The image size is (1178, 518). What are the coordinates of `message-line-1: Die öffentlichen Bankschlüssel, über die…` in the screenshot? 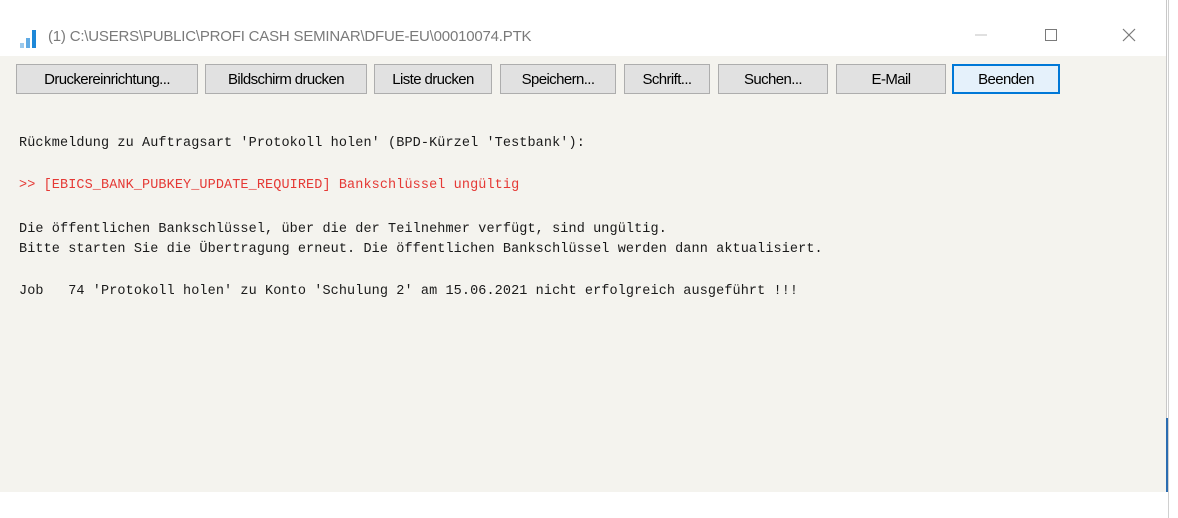 It's located at (343, 229).